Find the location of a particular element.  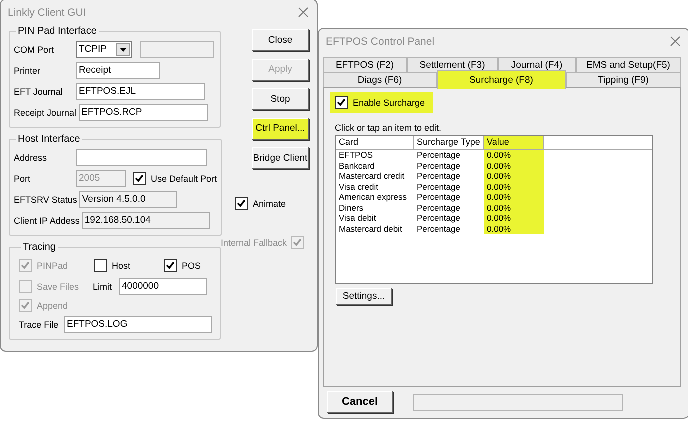

cancel-button: Cancel is located at coordinates (360, 402).